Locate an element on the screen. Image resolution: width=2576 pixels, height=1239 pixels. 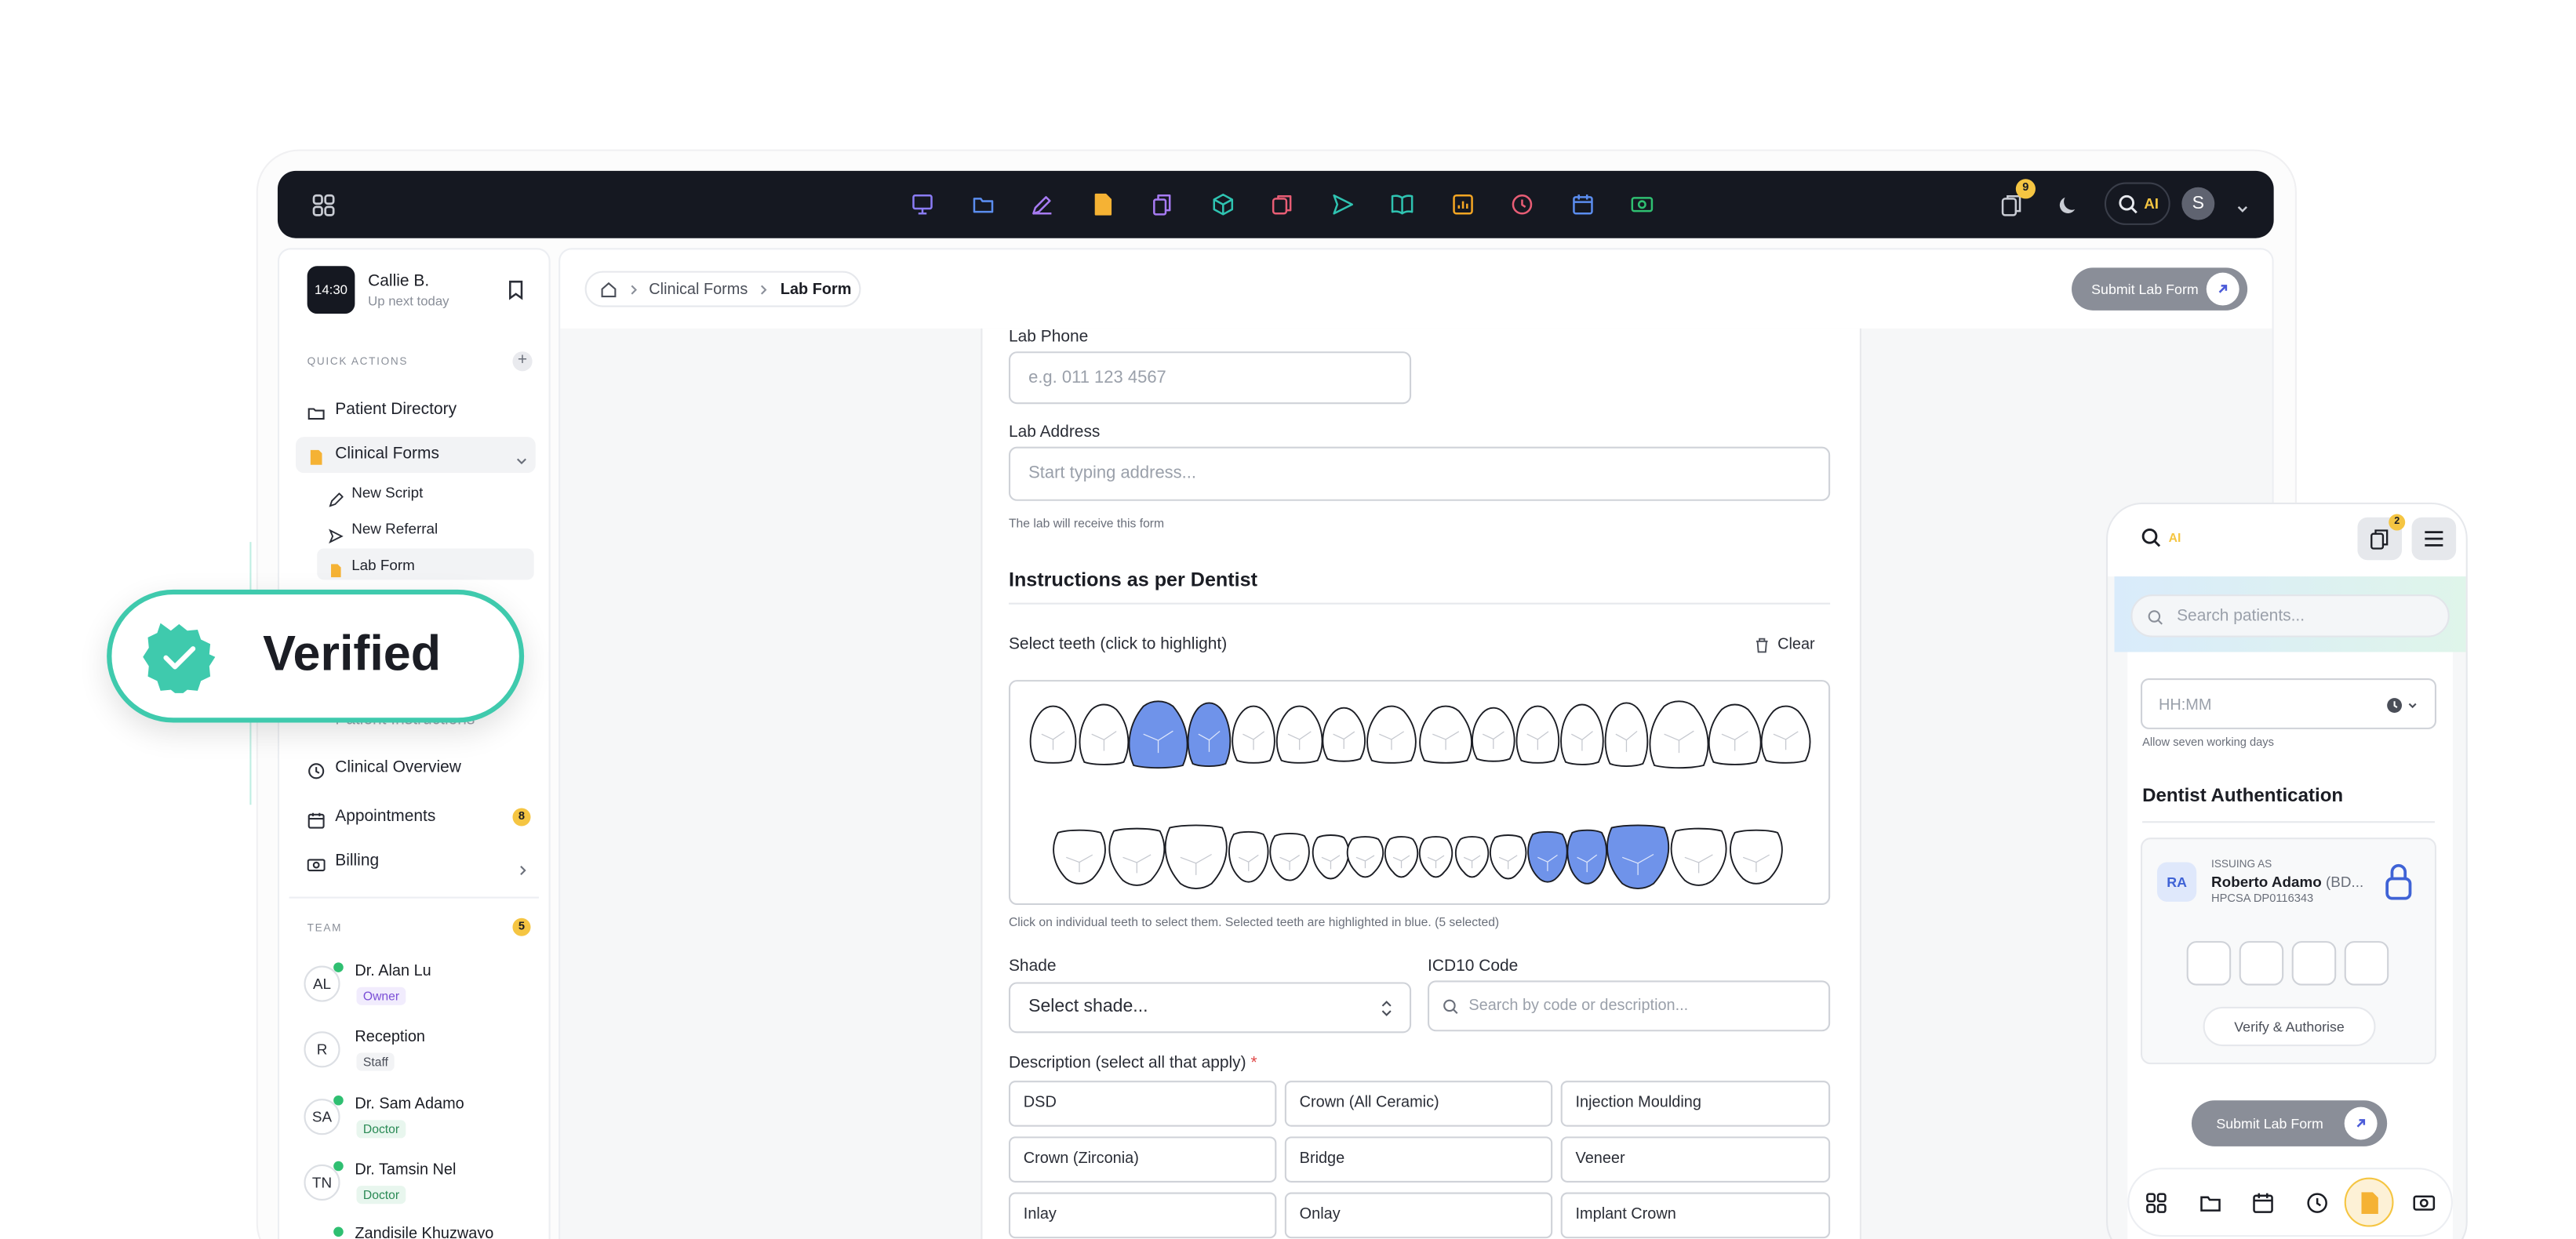
bookmark-icon is located at coordinates (516, 289).